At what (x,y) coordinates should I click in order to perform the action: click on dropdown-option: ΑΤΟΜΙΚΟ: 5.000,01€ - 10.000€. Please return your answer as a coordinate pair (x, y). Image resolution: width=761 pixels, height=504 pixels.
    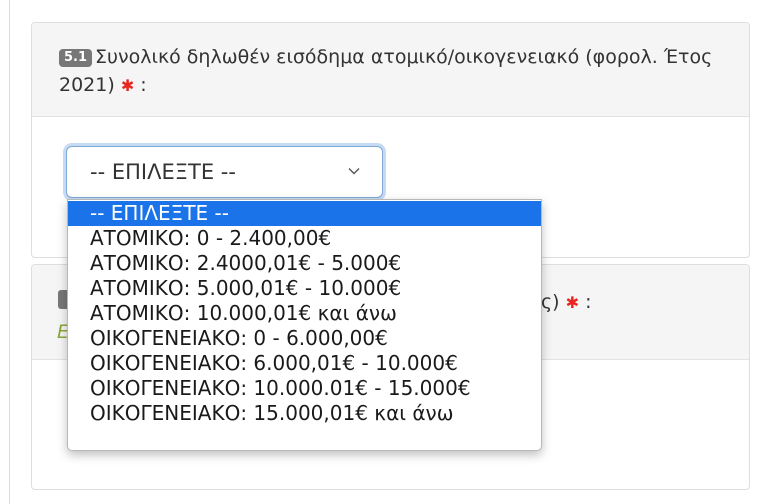
    Looking at the image, I should click on (304, 288).